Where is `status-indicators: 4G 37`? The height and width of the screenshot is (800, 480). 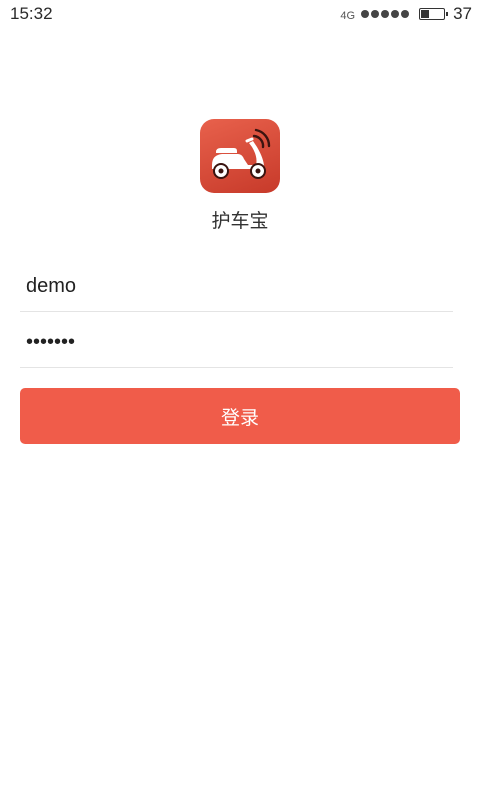 status-indicators: 4G 37 is located at coordinates (406, 14).